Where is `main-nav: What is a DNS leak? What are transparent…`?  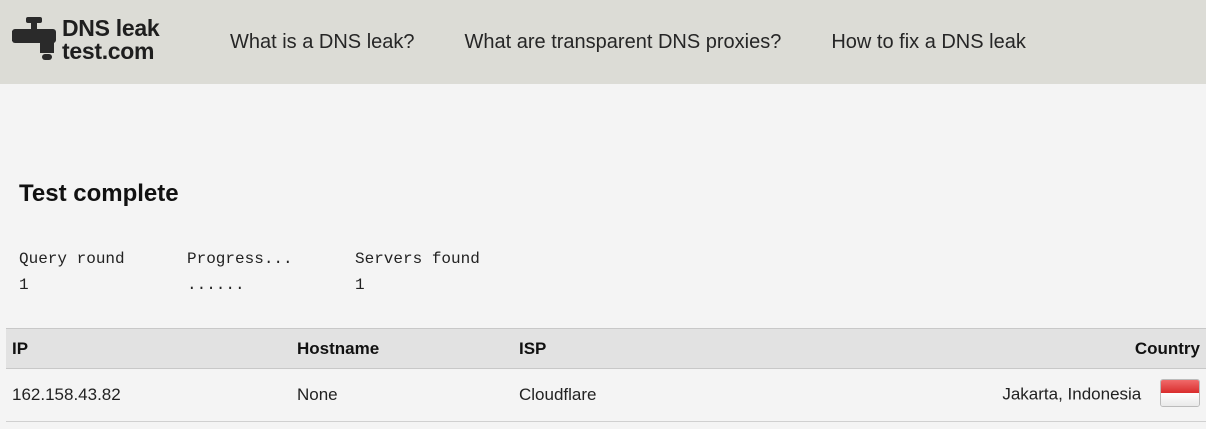 main-nav: What is a DNS leak? What are transparent… is located at coordinates (653, 42).